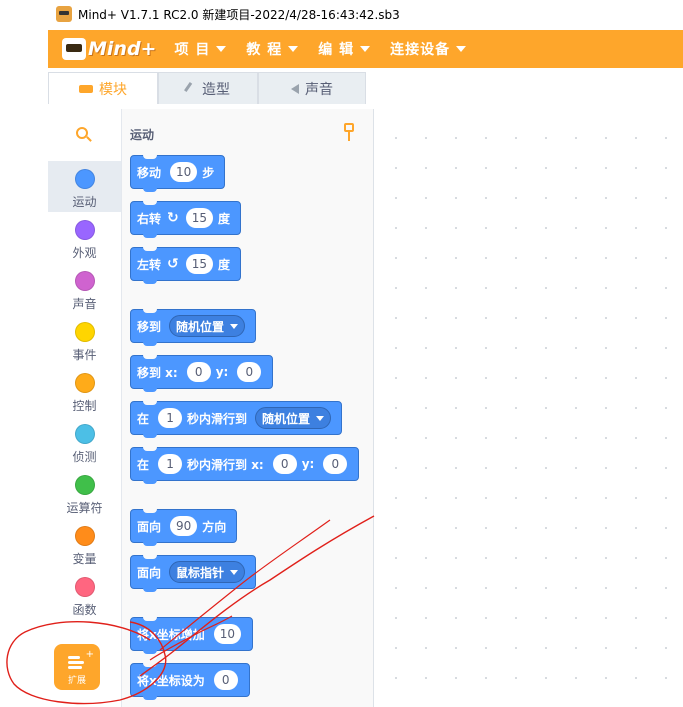 The width and height of the screenshot is (683, 707). Describe the element at coordinates (84, 610) in the screenshot. I see `category-label: 函数` at that location.